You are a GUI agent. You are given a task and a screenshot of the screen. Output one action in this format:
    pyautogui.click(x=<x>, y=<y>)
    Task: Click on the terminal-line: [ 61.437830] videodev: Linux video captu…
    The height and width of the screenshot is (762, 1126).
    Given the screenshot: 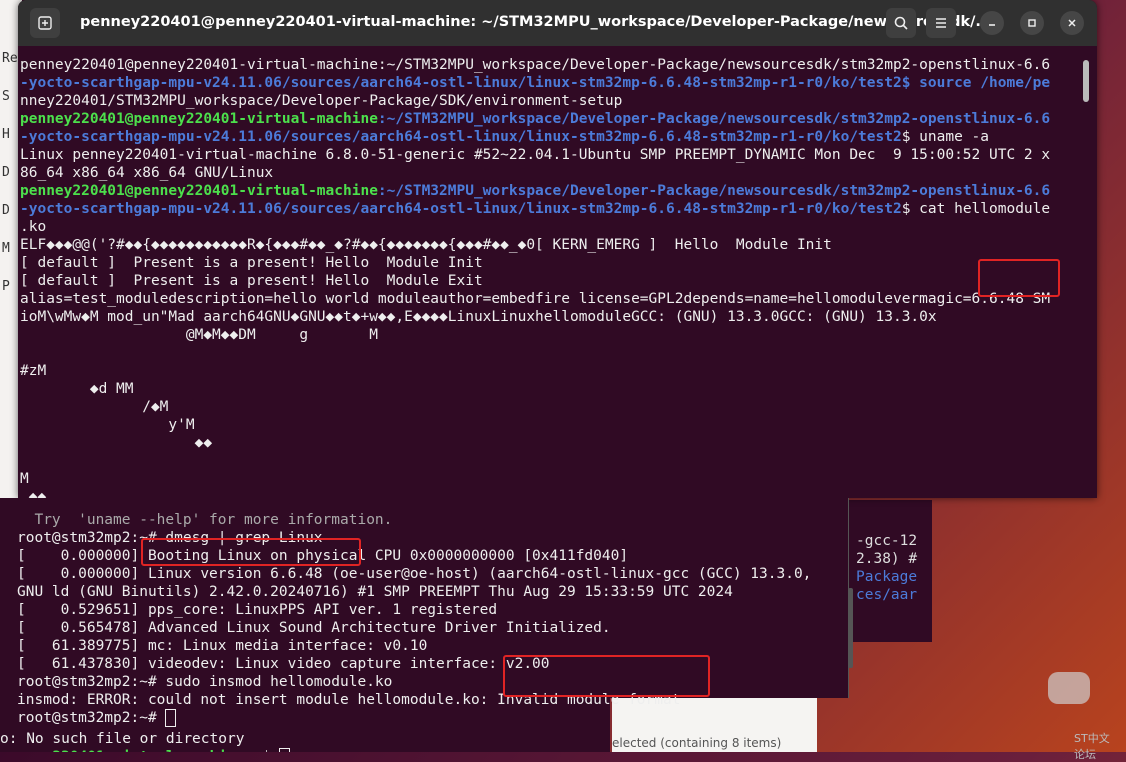 What is the action you would take?
    pyautogui.click(x=283, y=664)
    